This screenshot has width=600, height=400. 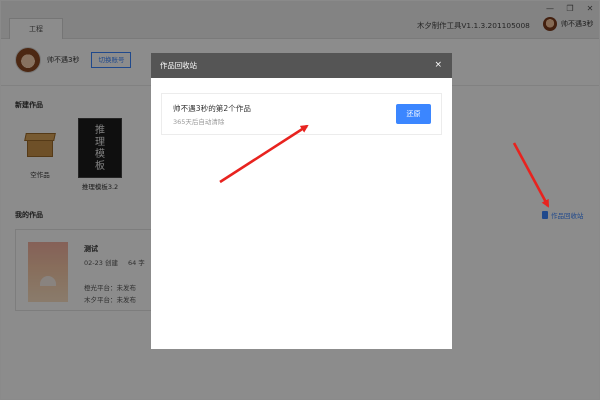 I want to click on dialog-header: 作品回收站 ×, so click(x=301, y=65).